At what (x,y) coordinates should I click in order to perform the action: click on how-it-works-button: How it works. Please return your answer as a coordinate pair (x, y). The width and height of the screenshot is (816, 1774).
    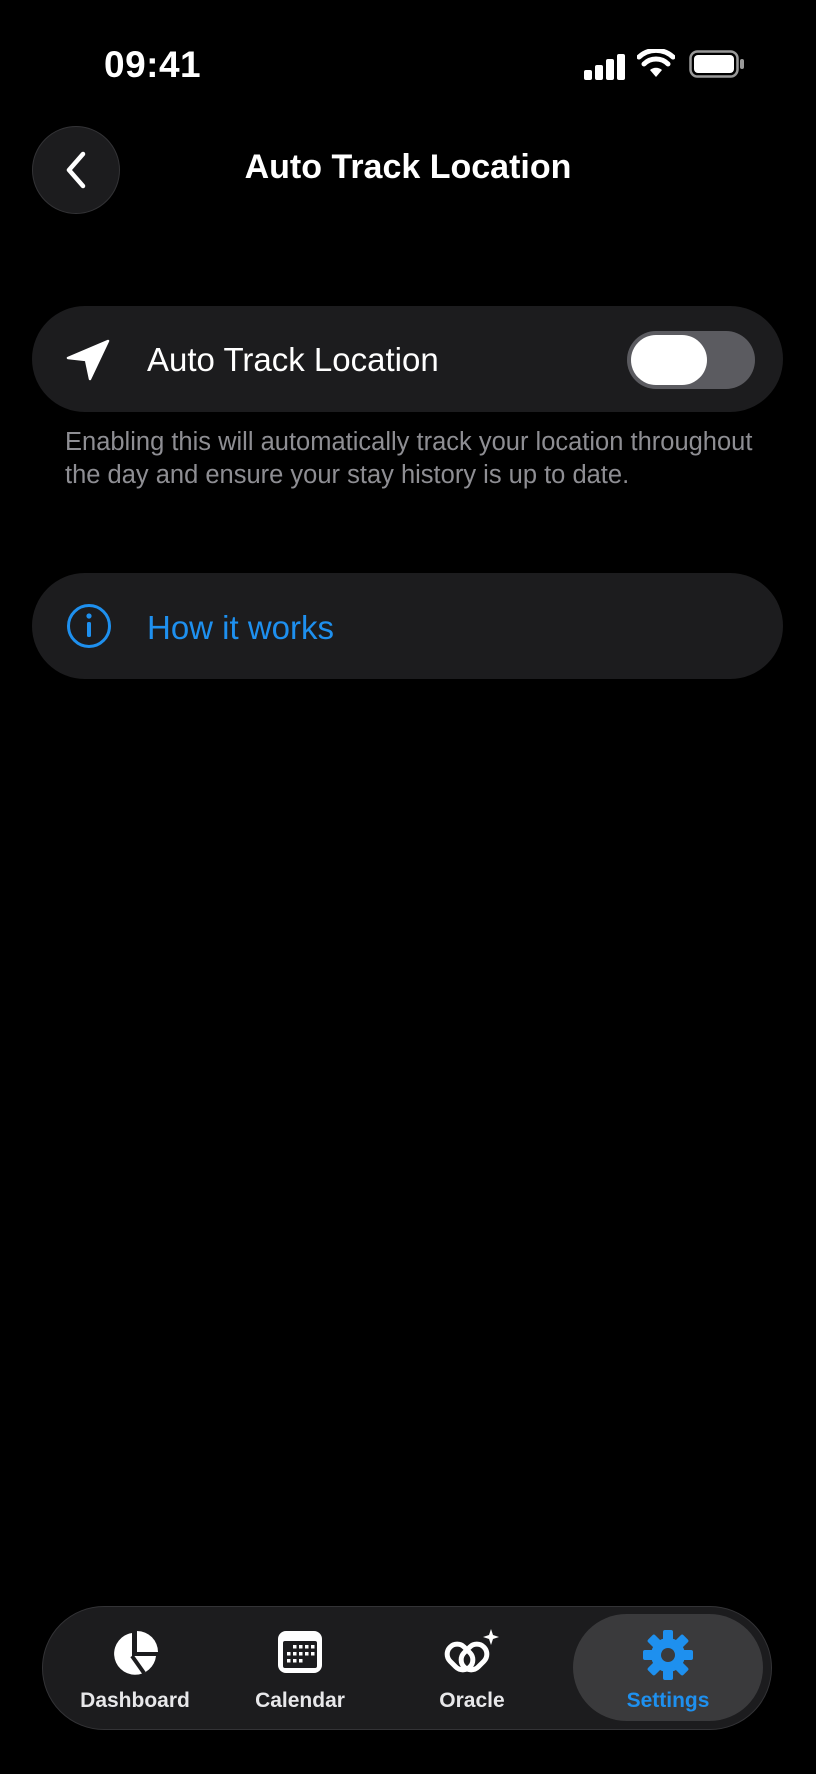
    Looking at the image, I should click on (407, 626).